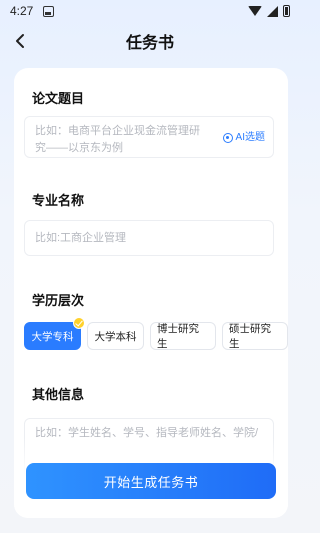 This screenshot has width=320, height=533. Describe the element at coordinates (149, 43) in the screenshot. I see `page-title: 任务书` at that location.